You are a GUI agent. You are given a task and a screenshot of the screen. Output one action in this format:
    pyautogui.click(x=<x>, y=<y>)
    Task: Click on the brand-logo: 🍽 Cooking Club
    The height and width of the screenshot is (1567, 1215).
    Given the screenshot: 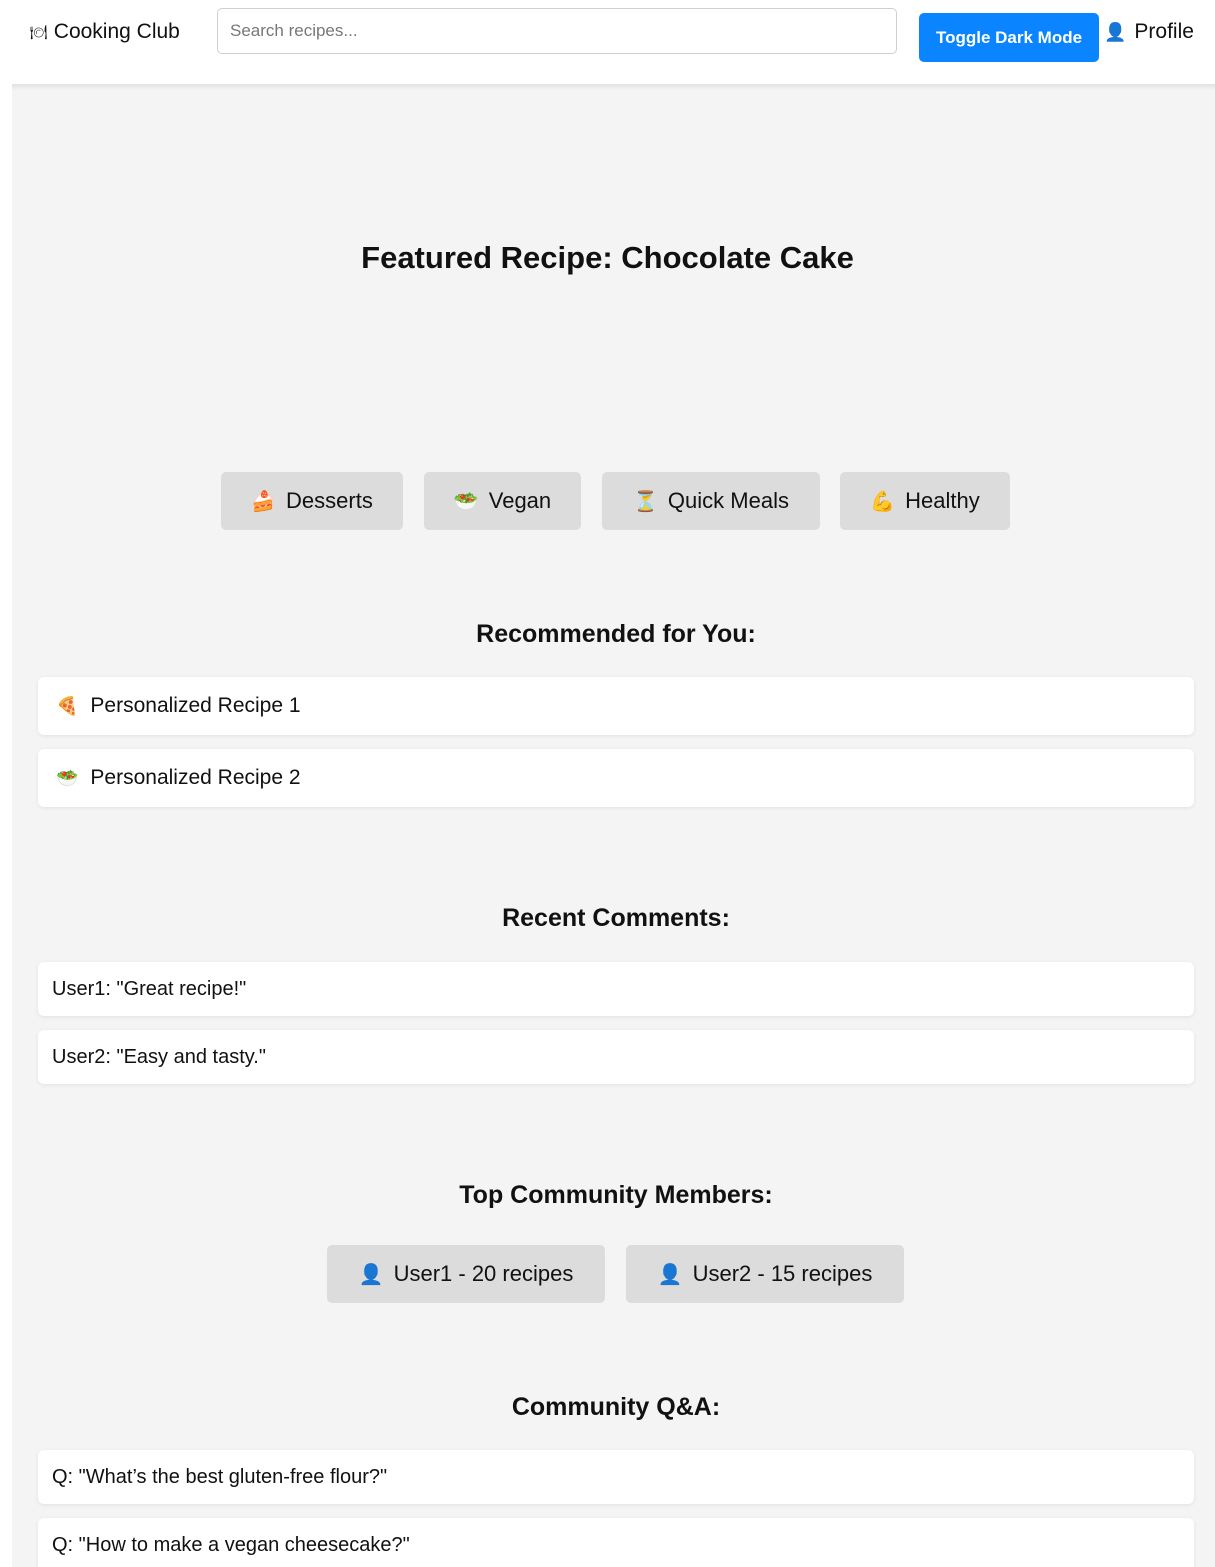 What is the action you would take?
    pyautogui.click(x=105, y=32)
    